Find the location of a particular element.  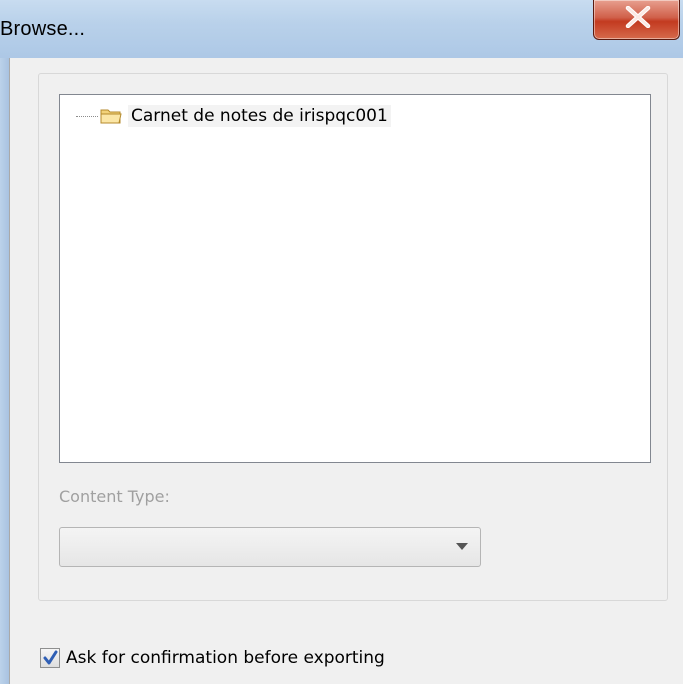

tree-connector-line is located at coordinates (87, 116).